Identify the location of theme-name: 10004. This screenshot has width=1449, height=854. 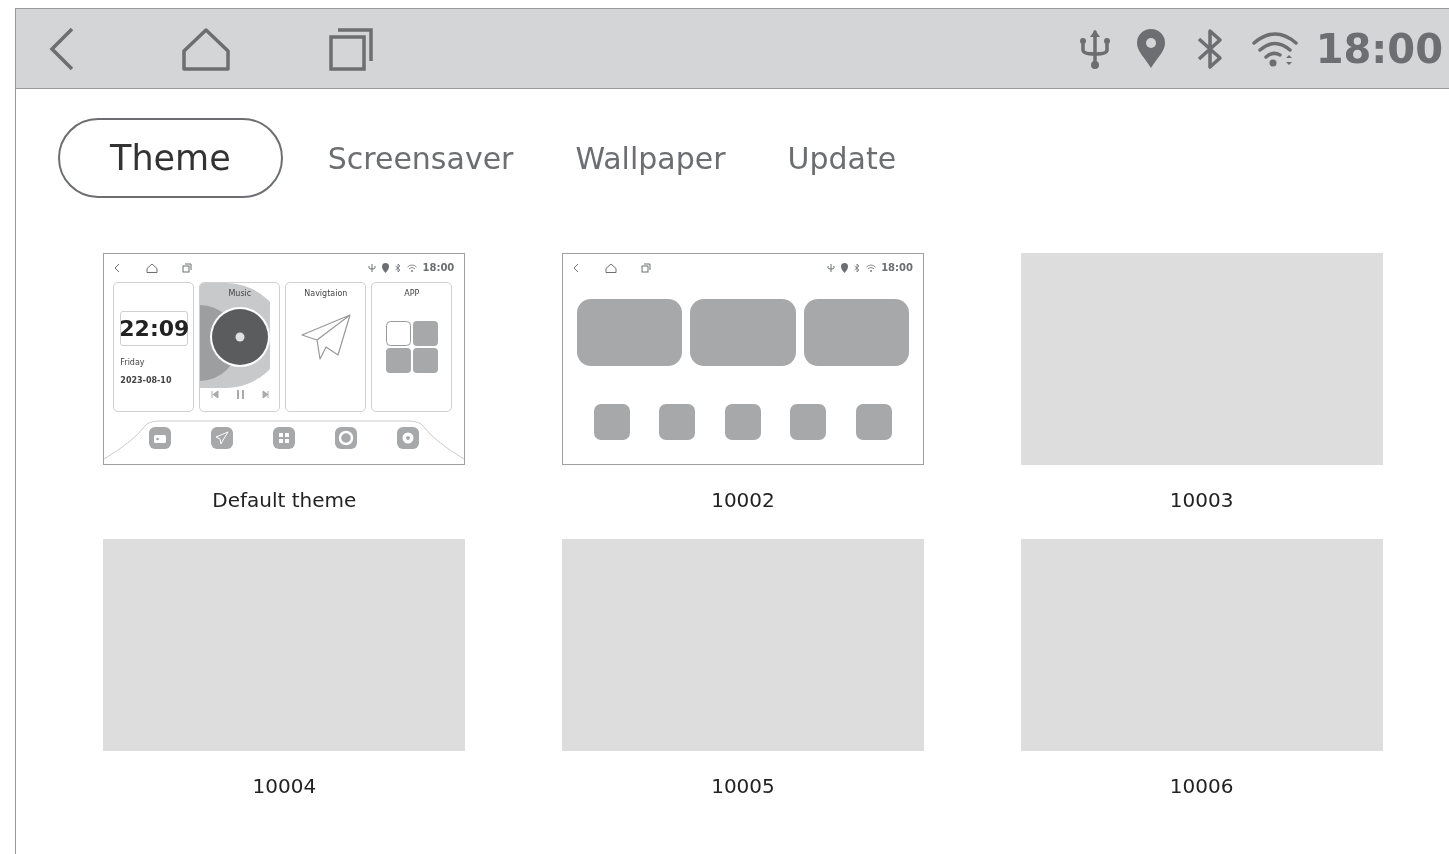
(284, 786).